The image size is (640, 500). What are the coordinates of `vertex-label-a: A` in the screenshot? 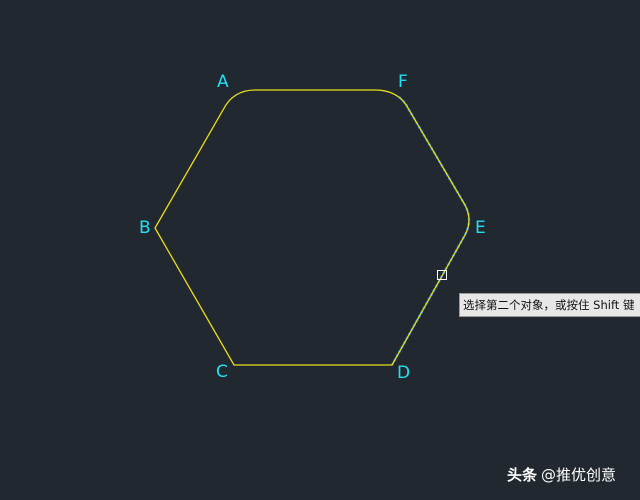 It's located at (223, 82).